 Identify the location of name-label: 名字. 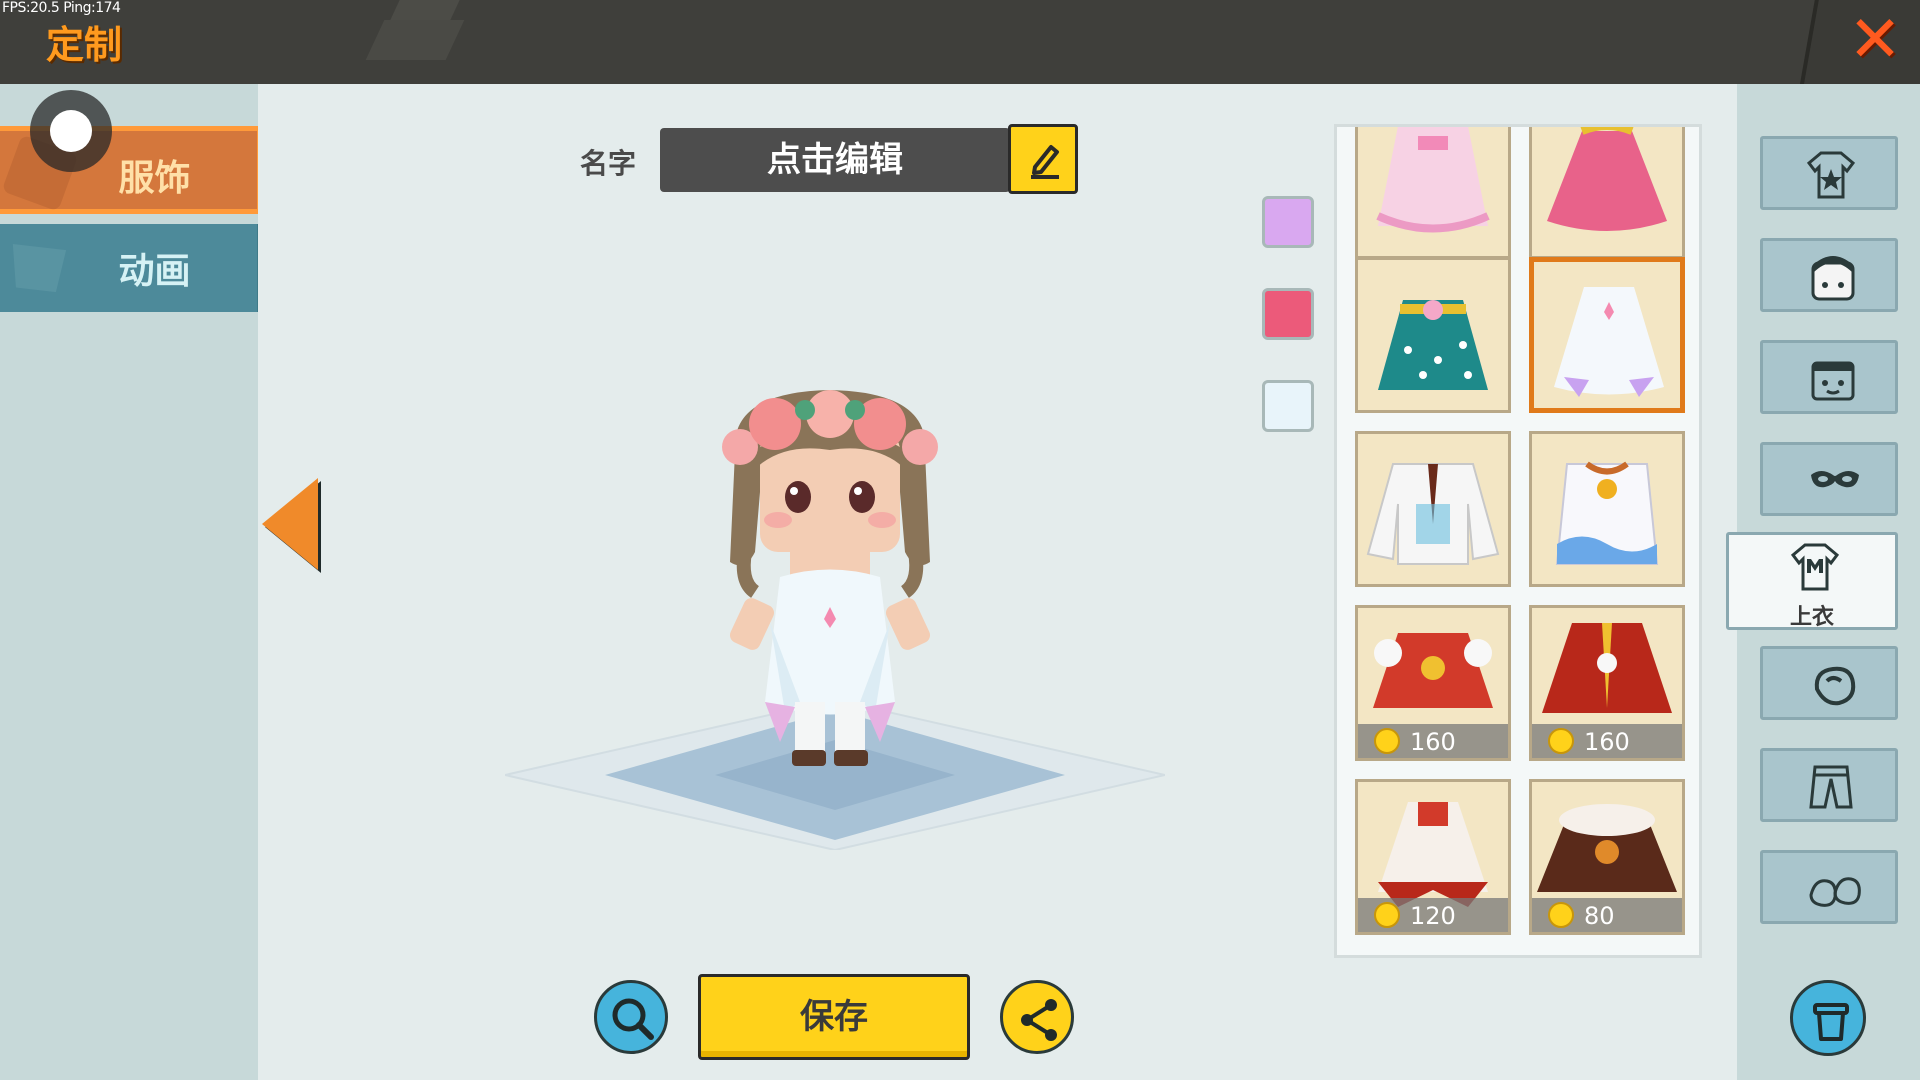
(608, 163).